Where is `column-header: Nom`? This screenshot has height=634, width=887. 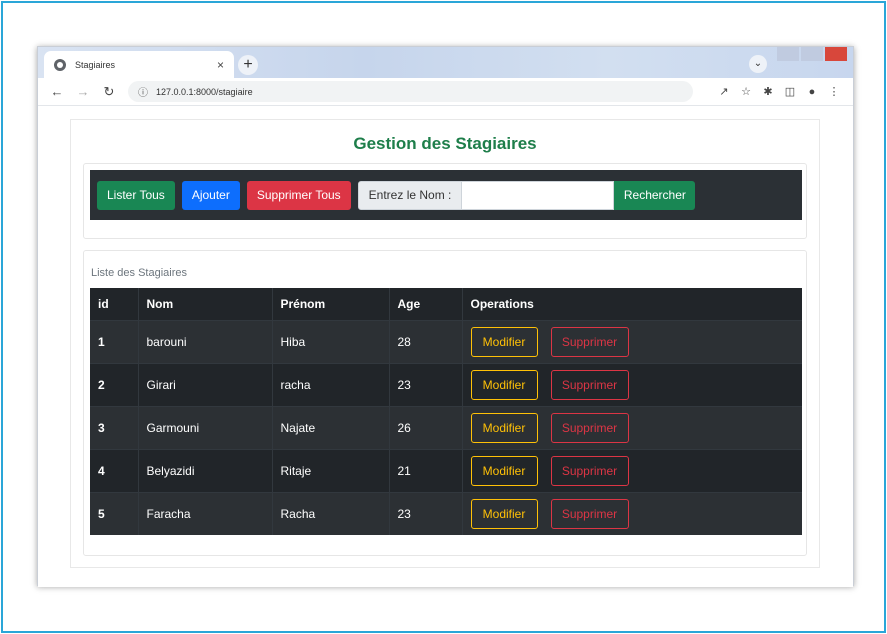 column-header: Nom is located at coordinates (205, 304).